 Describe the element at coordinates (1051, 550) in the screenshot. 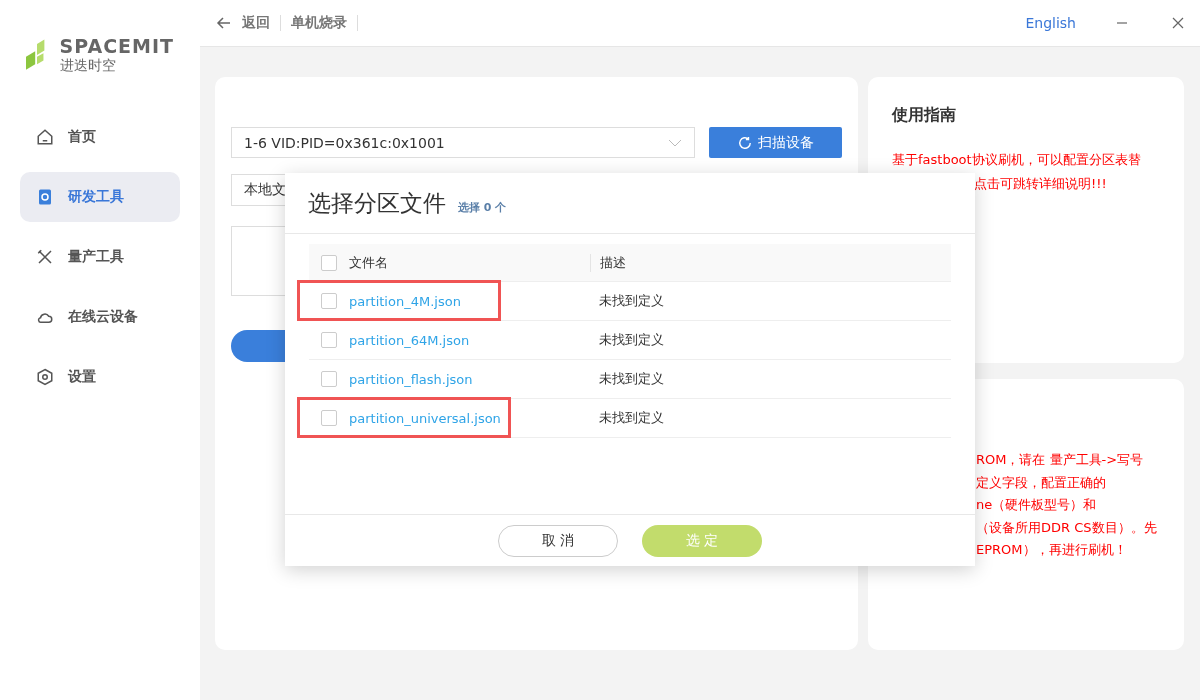

I see `notice-text: EPROM），再进行刷机！` at that location.